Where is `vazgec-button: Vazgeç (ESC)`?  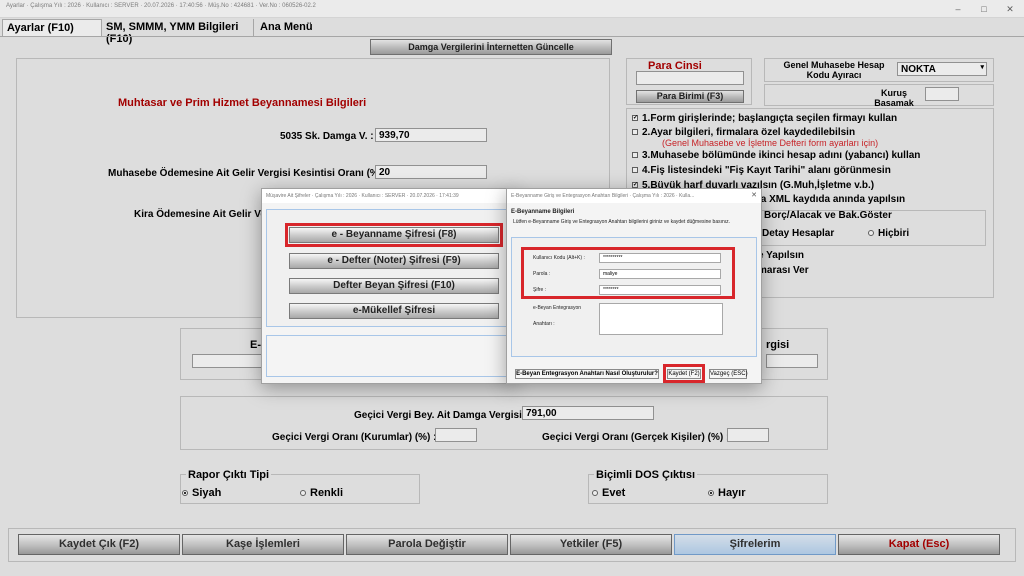 vazgec-button: Vazgeç (ESC) is located at coordinates (728, 374).